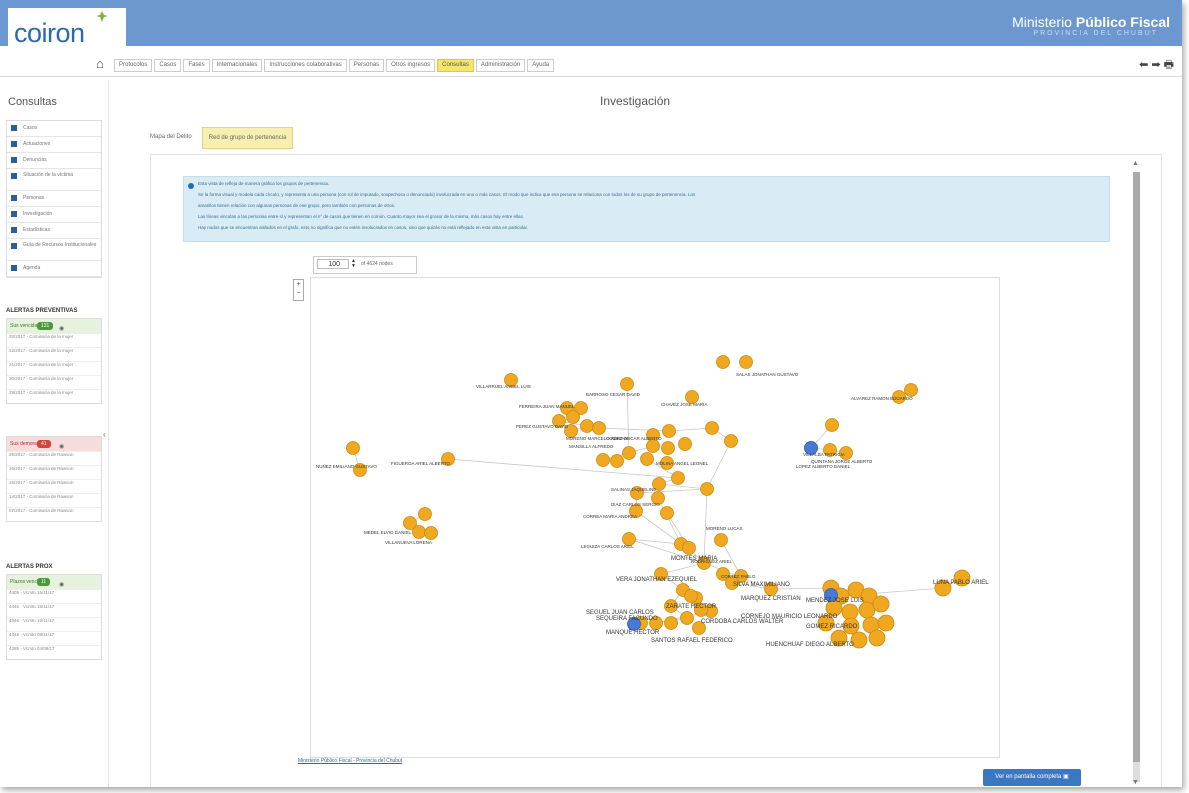 The image size is (1189, 793). What do you see at coordinates (247, 138) in the screenshot?
I see `tab-1: Red de grupo de pertenencia` at bounding box center [247, 138].